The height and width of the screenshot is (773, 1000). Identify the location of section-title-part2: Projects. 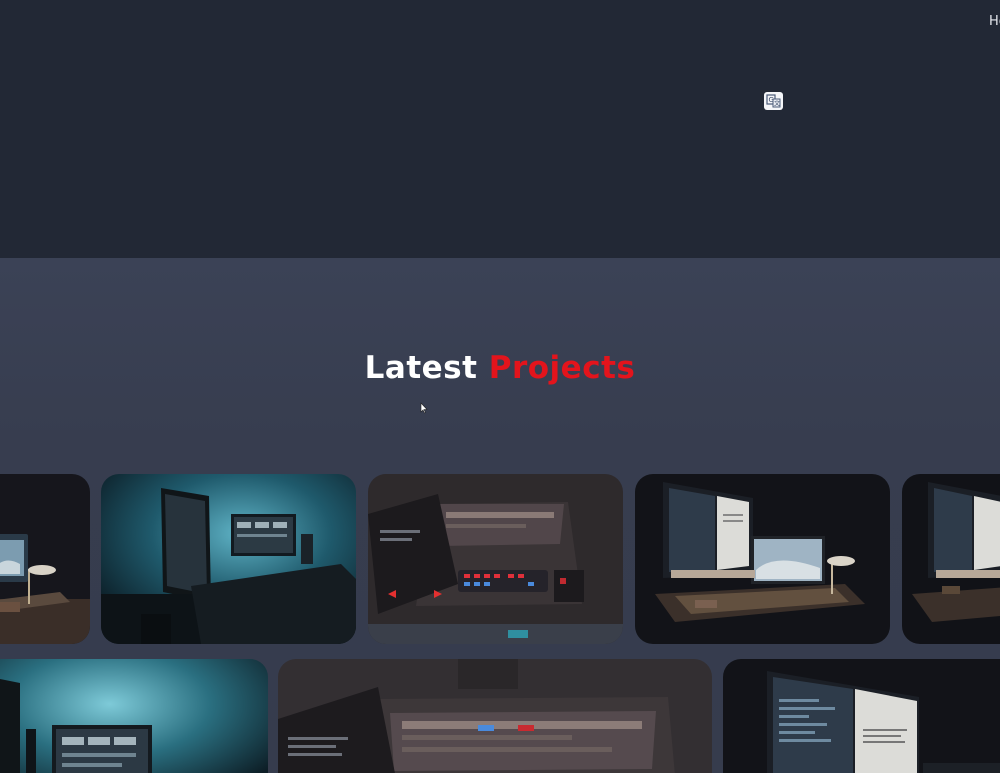
(562, 368).